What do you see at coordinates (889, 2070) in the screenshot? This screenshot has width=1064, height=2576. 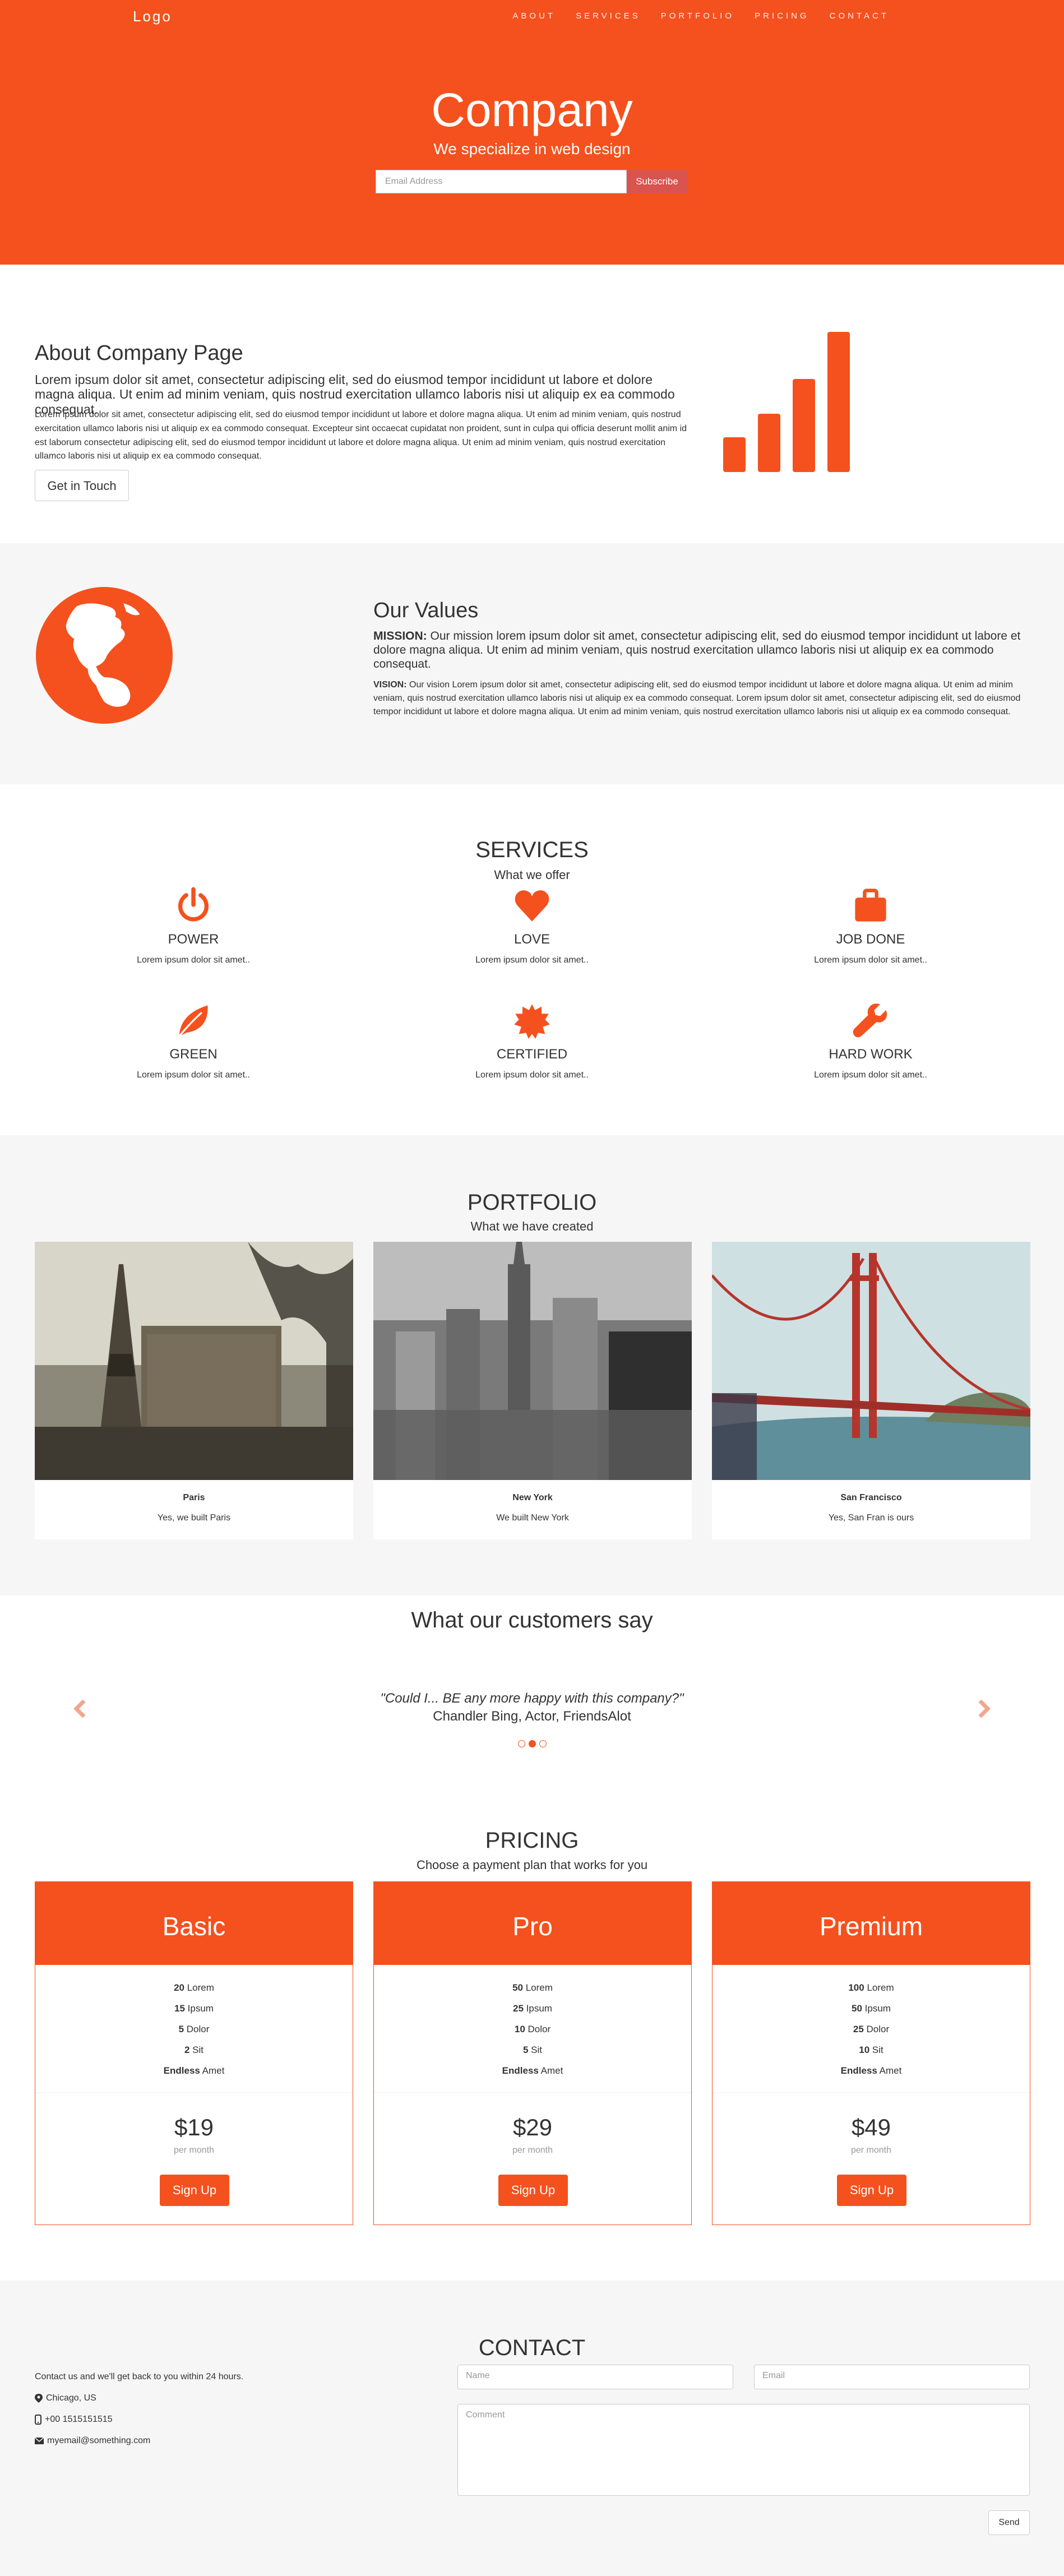 I see `feature-name: Amet` at bounding box center [889, 2070].